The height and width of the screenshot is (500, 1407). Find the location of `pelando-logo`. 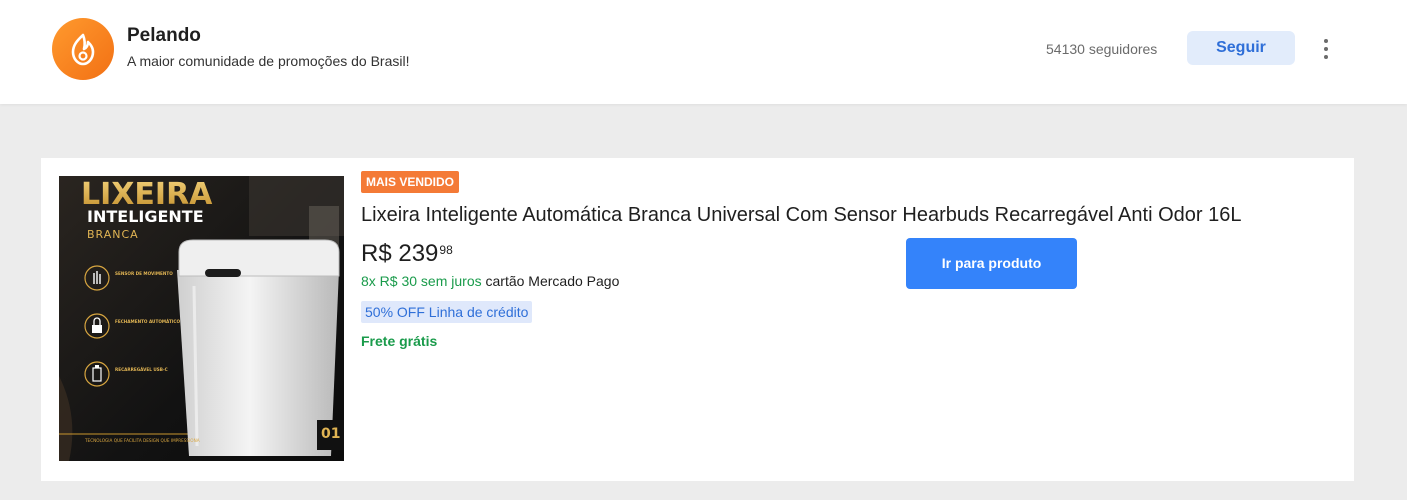

pelando-logo is located at coordinates (83, 49).